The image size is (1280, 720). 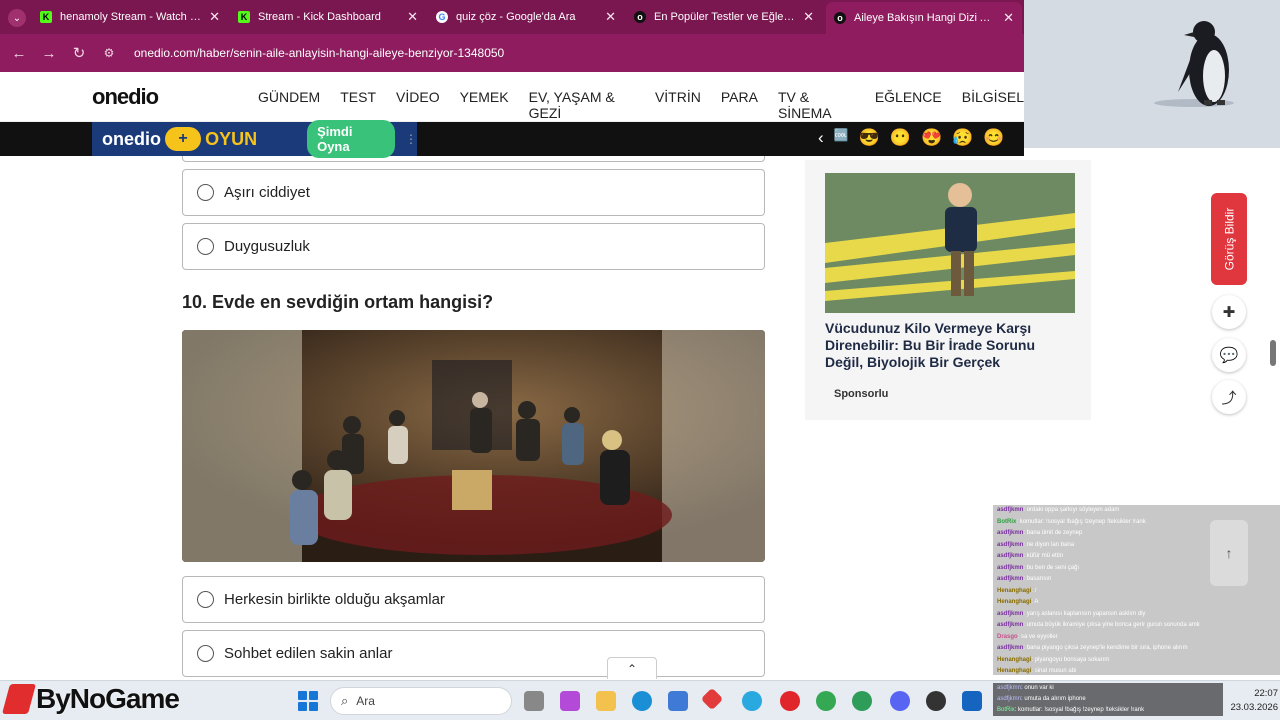 What do you see at coordinates (418, 105) in the screenshot?
I see `nav-video: VİDEO` at bounding box center [418, 105].